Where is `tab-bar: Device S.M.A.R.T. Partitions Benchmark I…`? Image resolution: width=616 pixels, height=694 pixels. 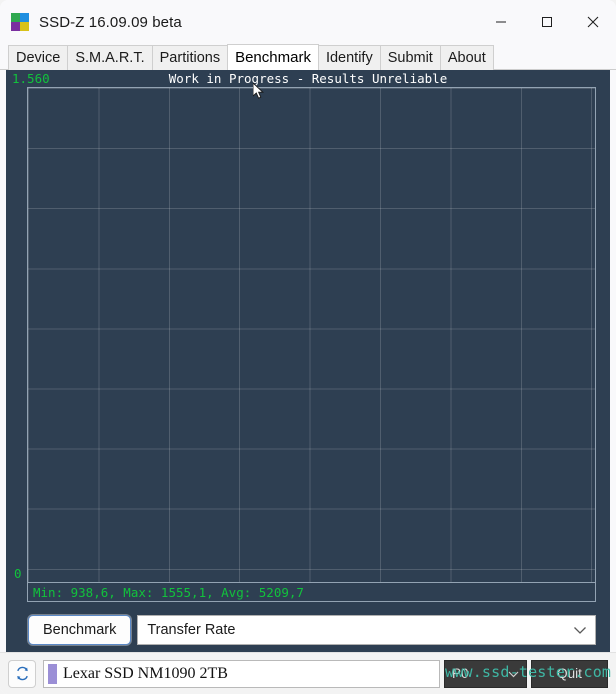 tab-bar: Device S.M.A.R.T. Partitions Benchmark I… is located at coordinates (308, 57).